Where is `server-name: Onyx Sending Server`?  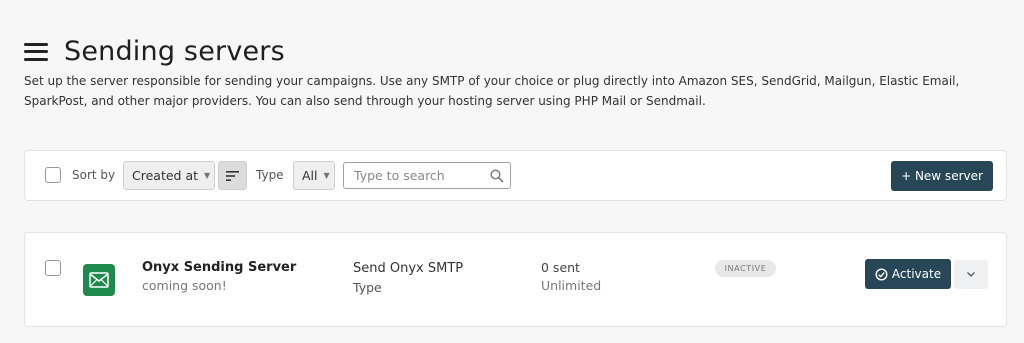
server-name: Onyx Sending Server is located at coordinates (219, 267).